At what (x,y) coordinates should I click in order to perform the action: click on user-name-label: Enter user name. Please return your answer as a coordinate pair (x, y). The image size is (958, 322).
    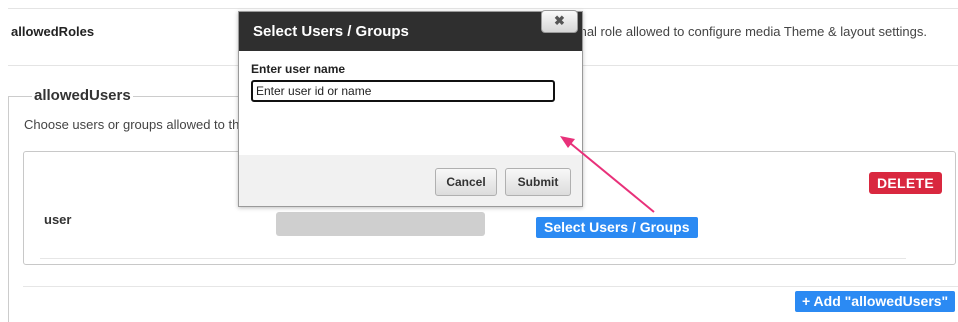
    Looking at the image, I should click on (298, 69).